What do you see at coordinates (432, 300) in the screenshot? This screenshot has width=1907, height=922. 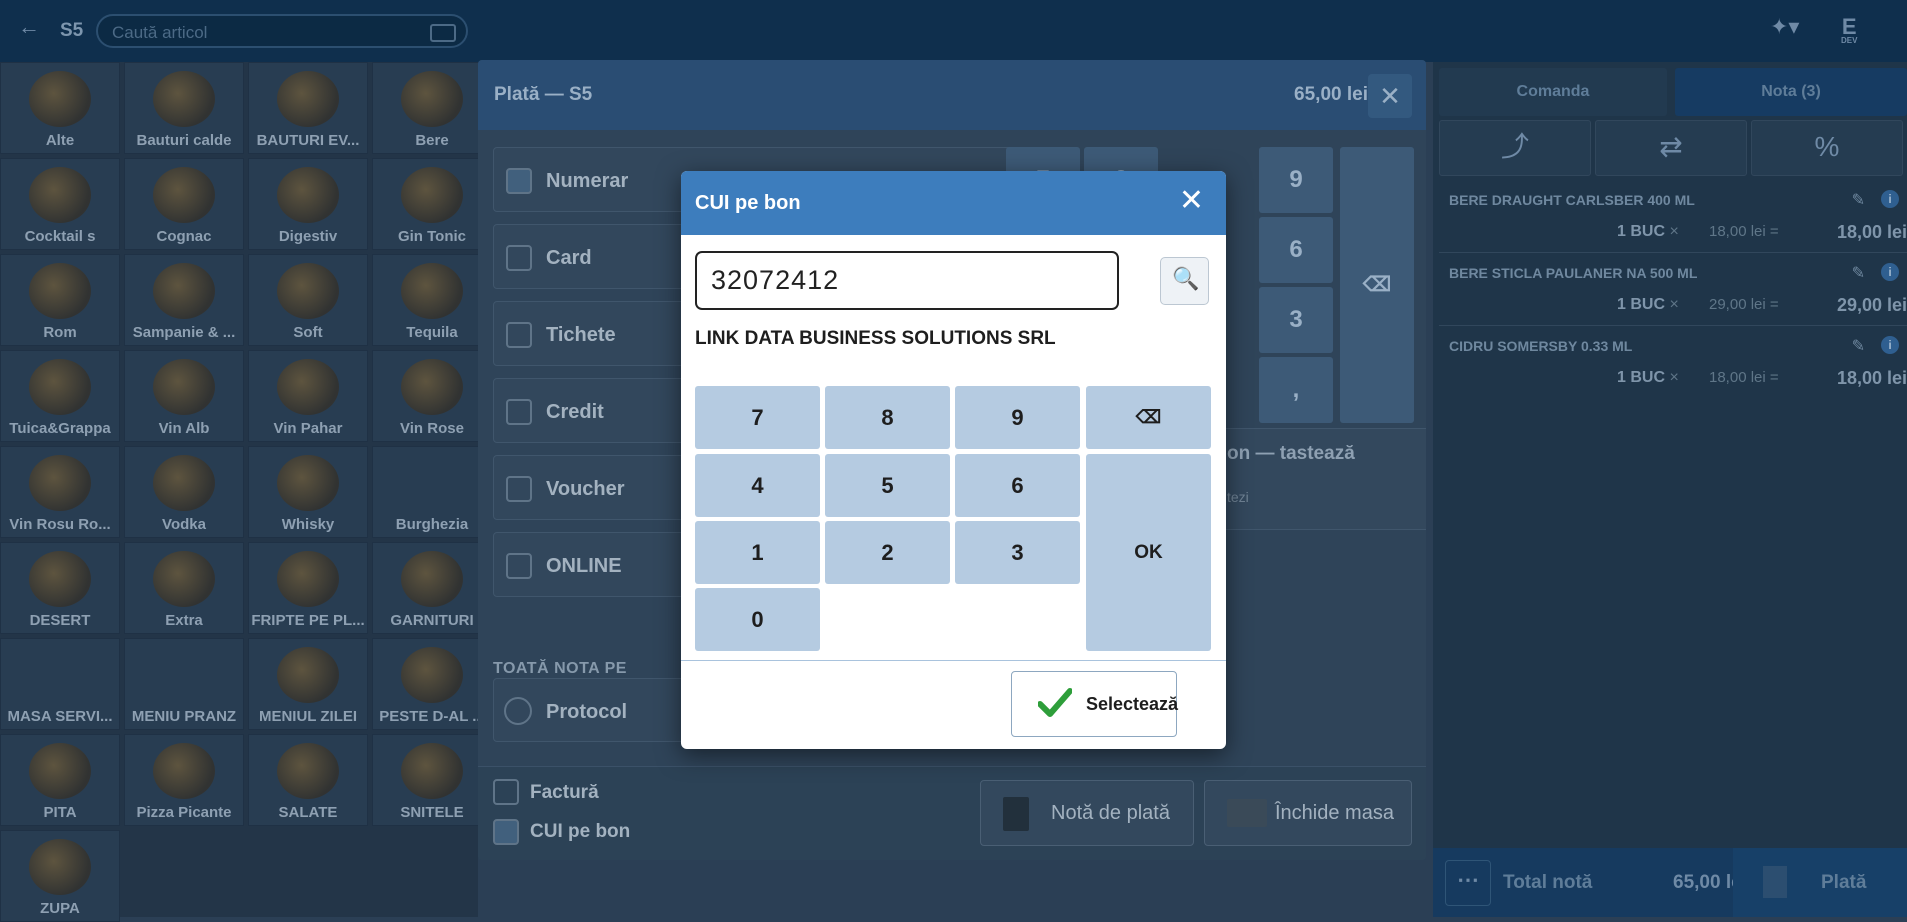 I see `category-tile: Tequila` at bounding box center [432, 300].